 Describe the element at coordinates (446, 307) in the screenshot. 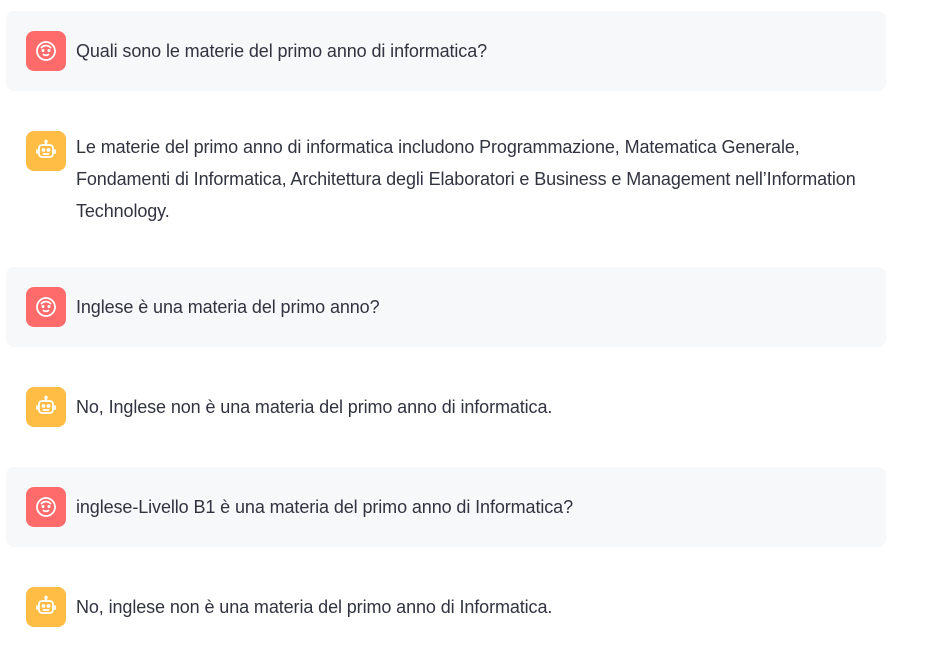

I see `chat-message-user: Inglese è una materia del primo anno?` at that location.